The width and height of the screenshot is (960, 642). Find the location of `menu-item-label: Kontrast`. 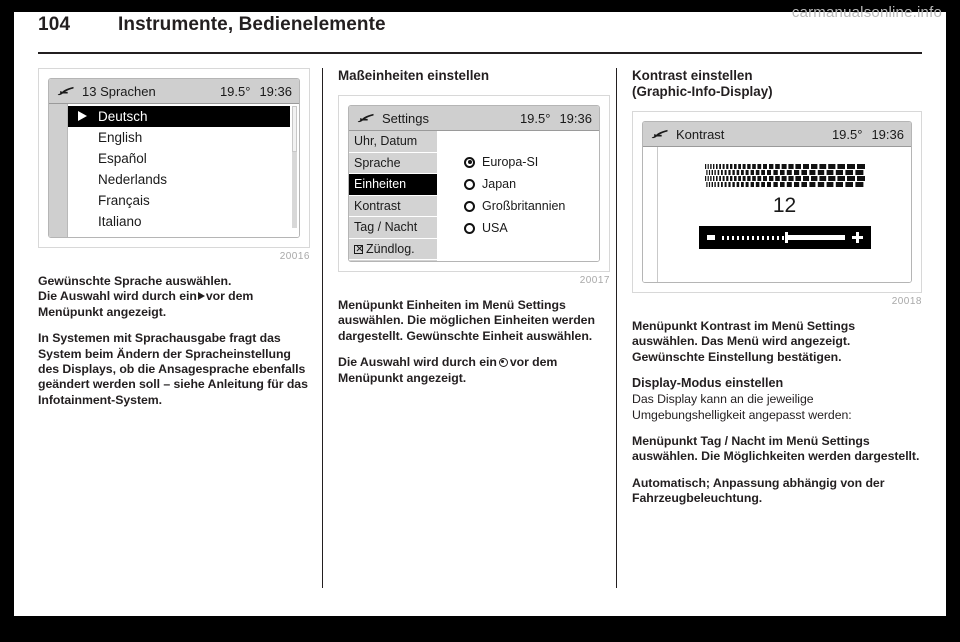

menu-item-label: Kontrast is located at coordinates (377, 205).